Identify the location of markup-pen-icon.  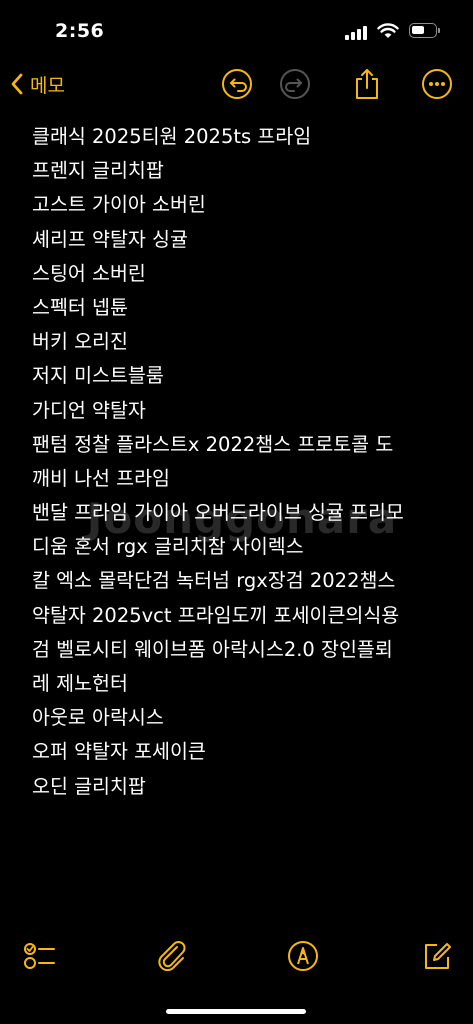
(303, 956).